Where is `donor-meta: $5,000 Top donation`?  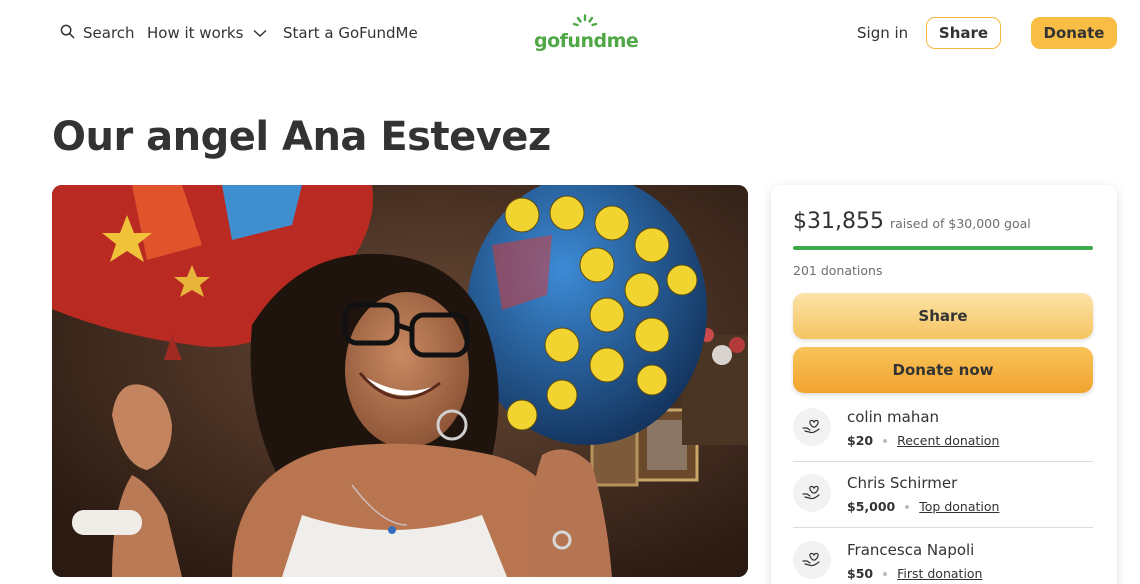 donor-meta: $5,000 Top donation is located at coordinates (923, 506).